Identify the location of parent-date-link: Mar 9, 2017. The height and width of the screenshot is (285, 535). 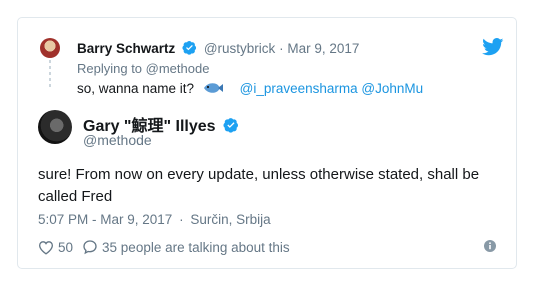
(323, 48).